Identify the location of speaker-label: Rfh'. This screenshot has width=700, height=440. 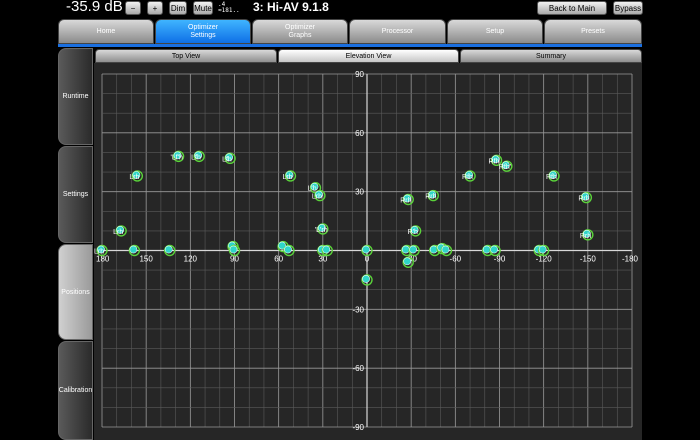
(505, 167).